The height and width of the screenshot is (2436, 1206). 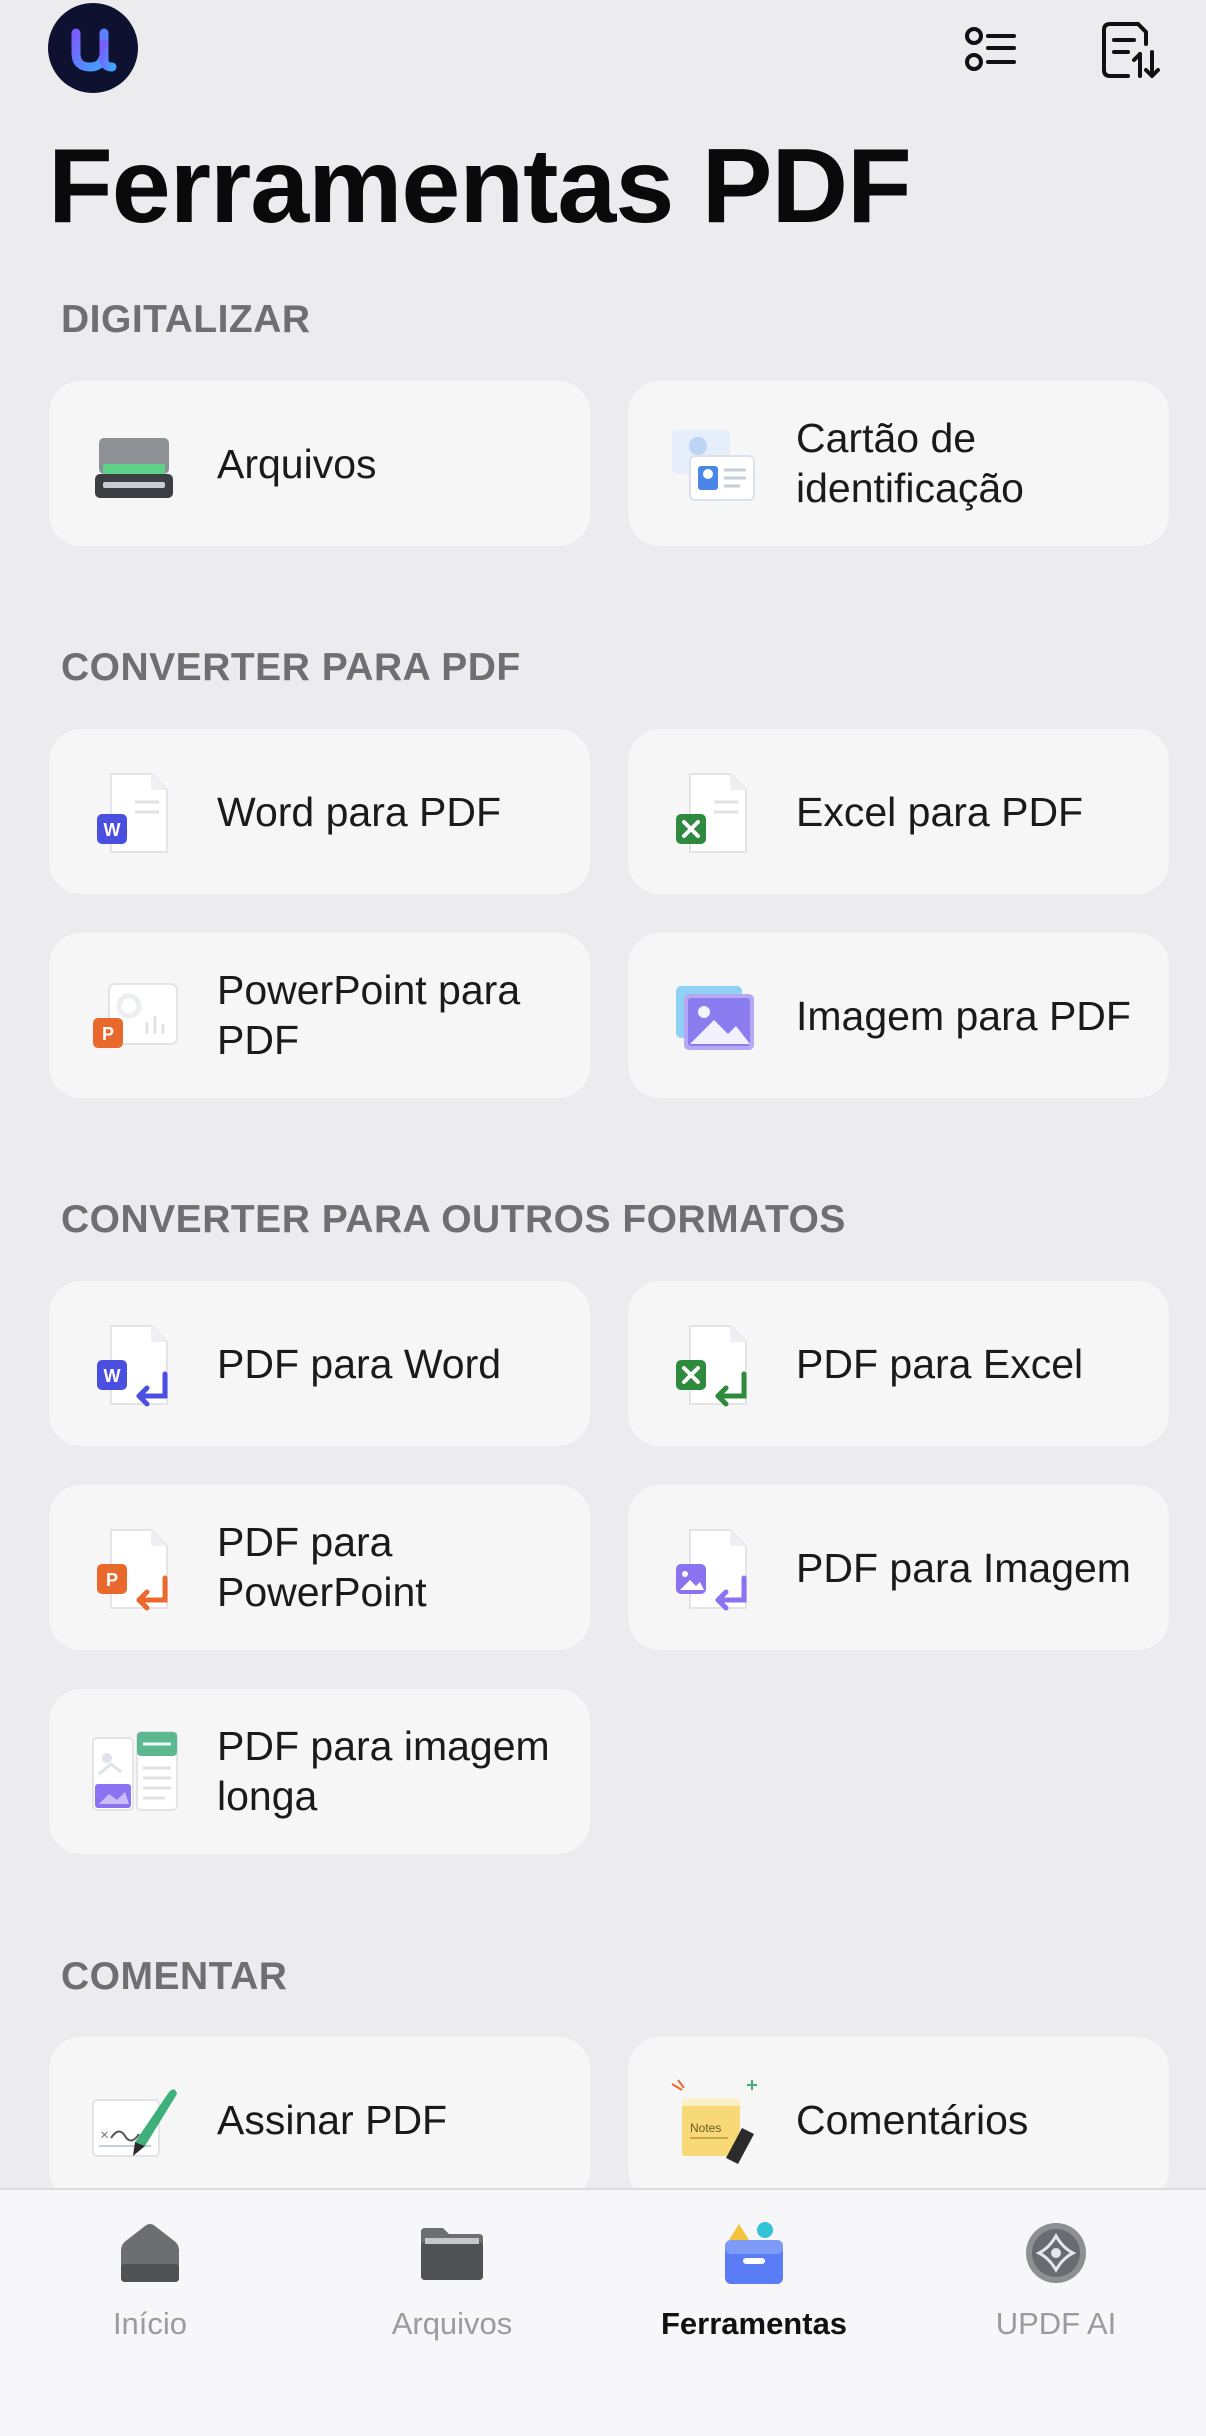 I want to click on tool-arquivos: Arquivos, so click(x=319, y=463).